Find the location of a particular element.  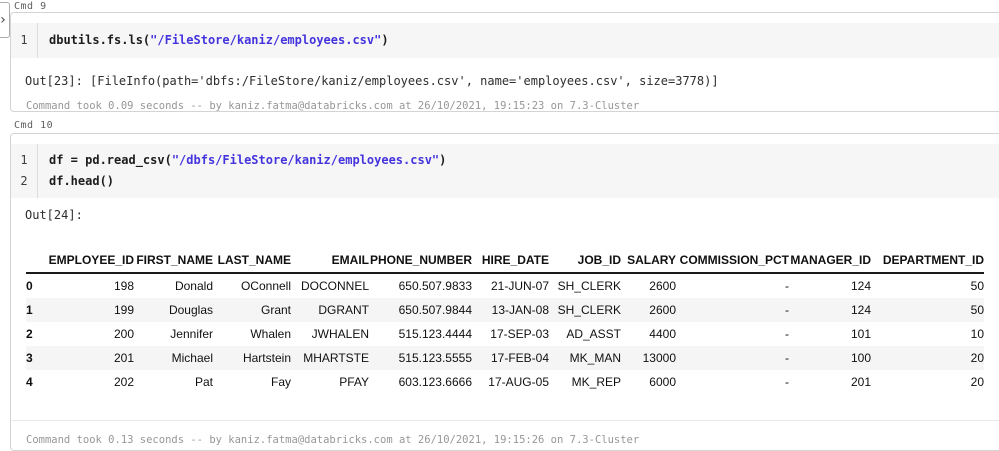

table-cell: Douglas is located at coordinates (190, 310).